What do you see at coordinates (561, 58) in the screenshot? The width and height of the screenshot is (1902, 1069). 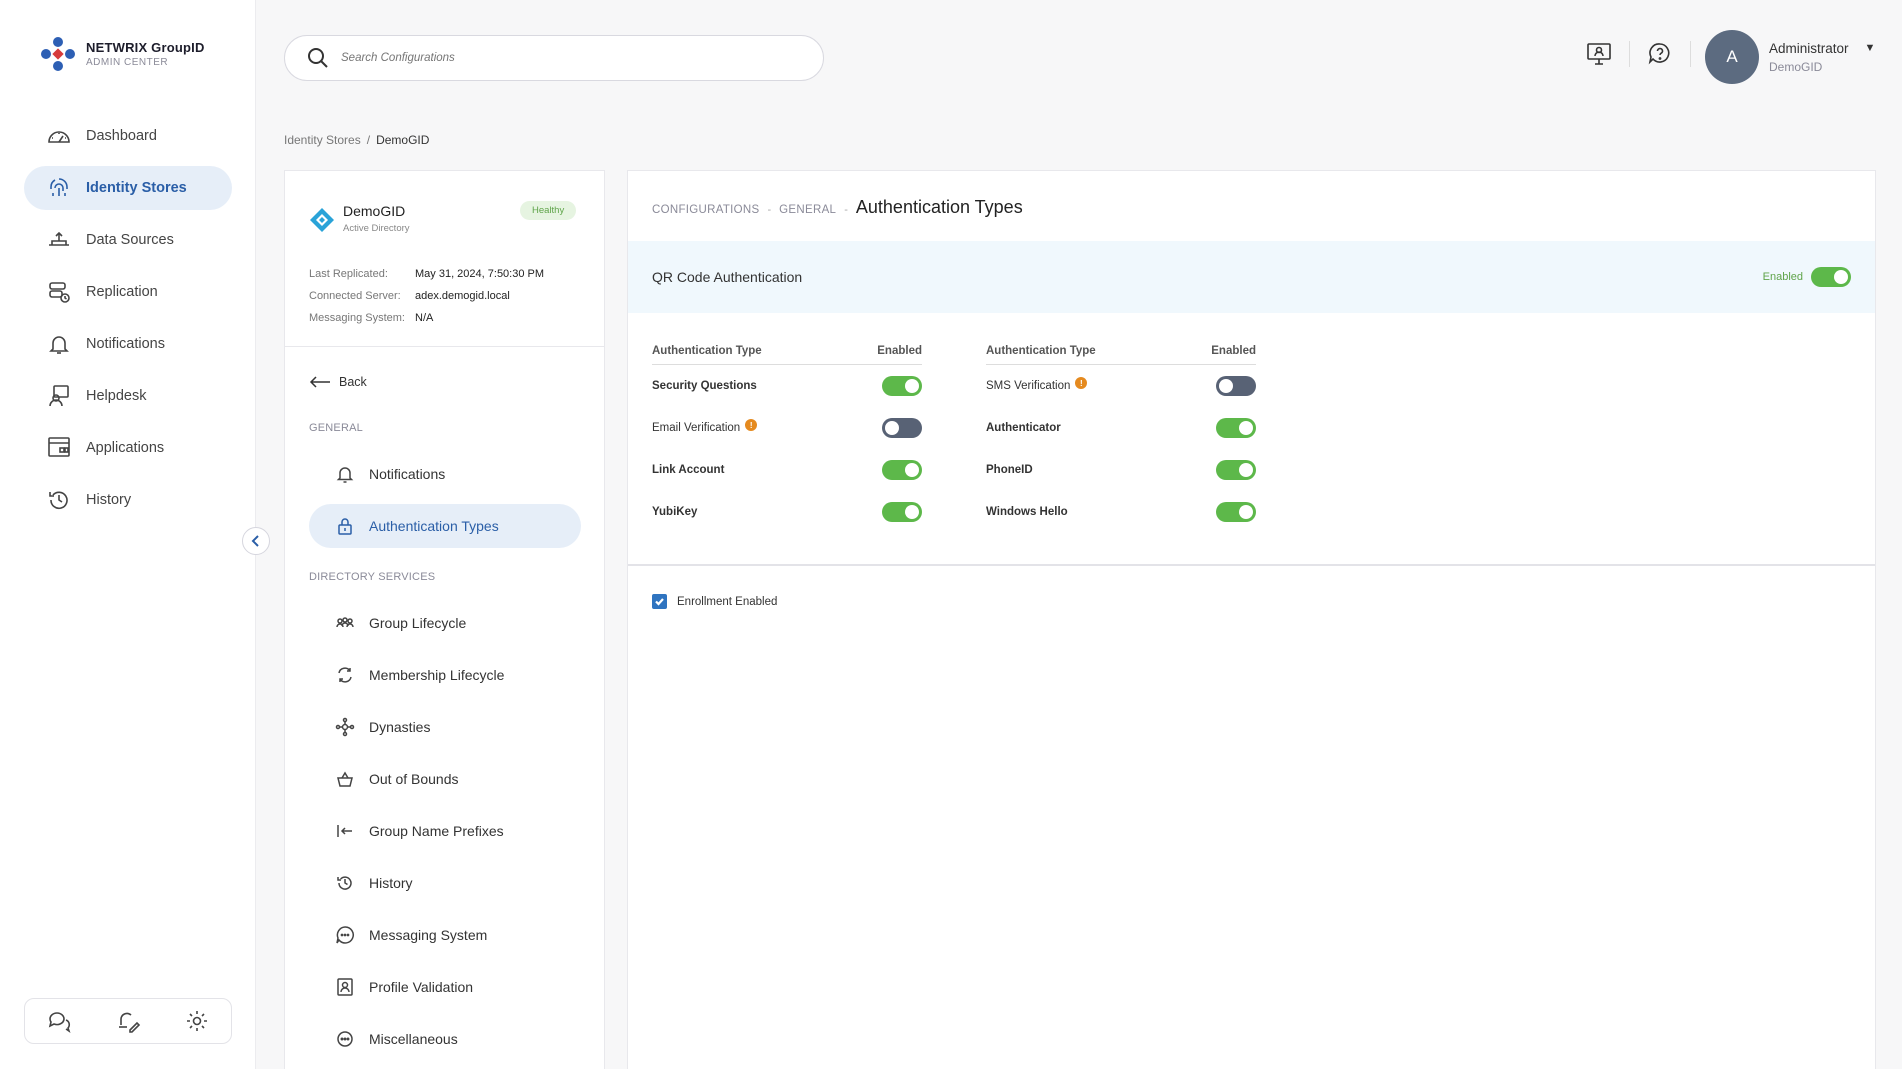 I see `search-input` at bounding box center [561, 58].